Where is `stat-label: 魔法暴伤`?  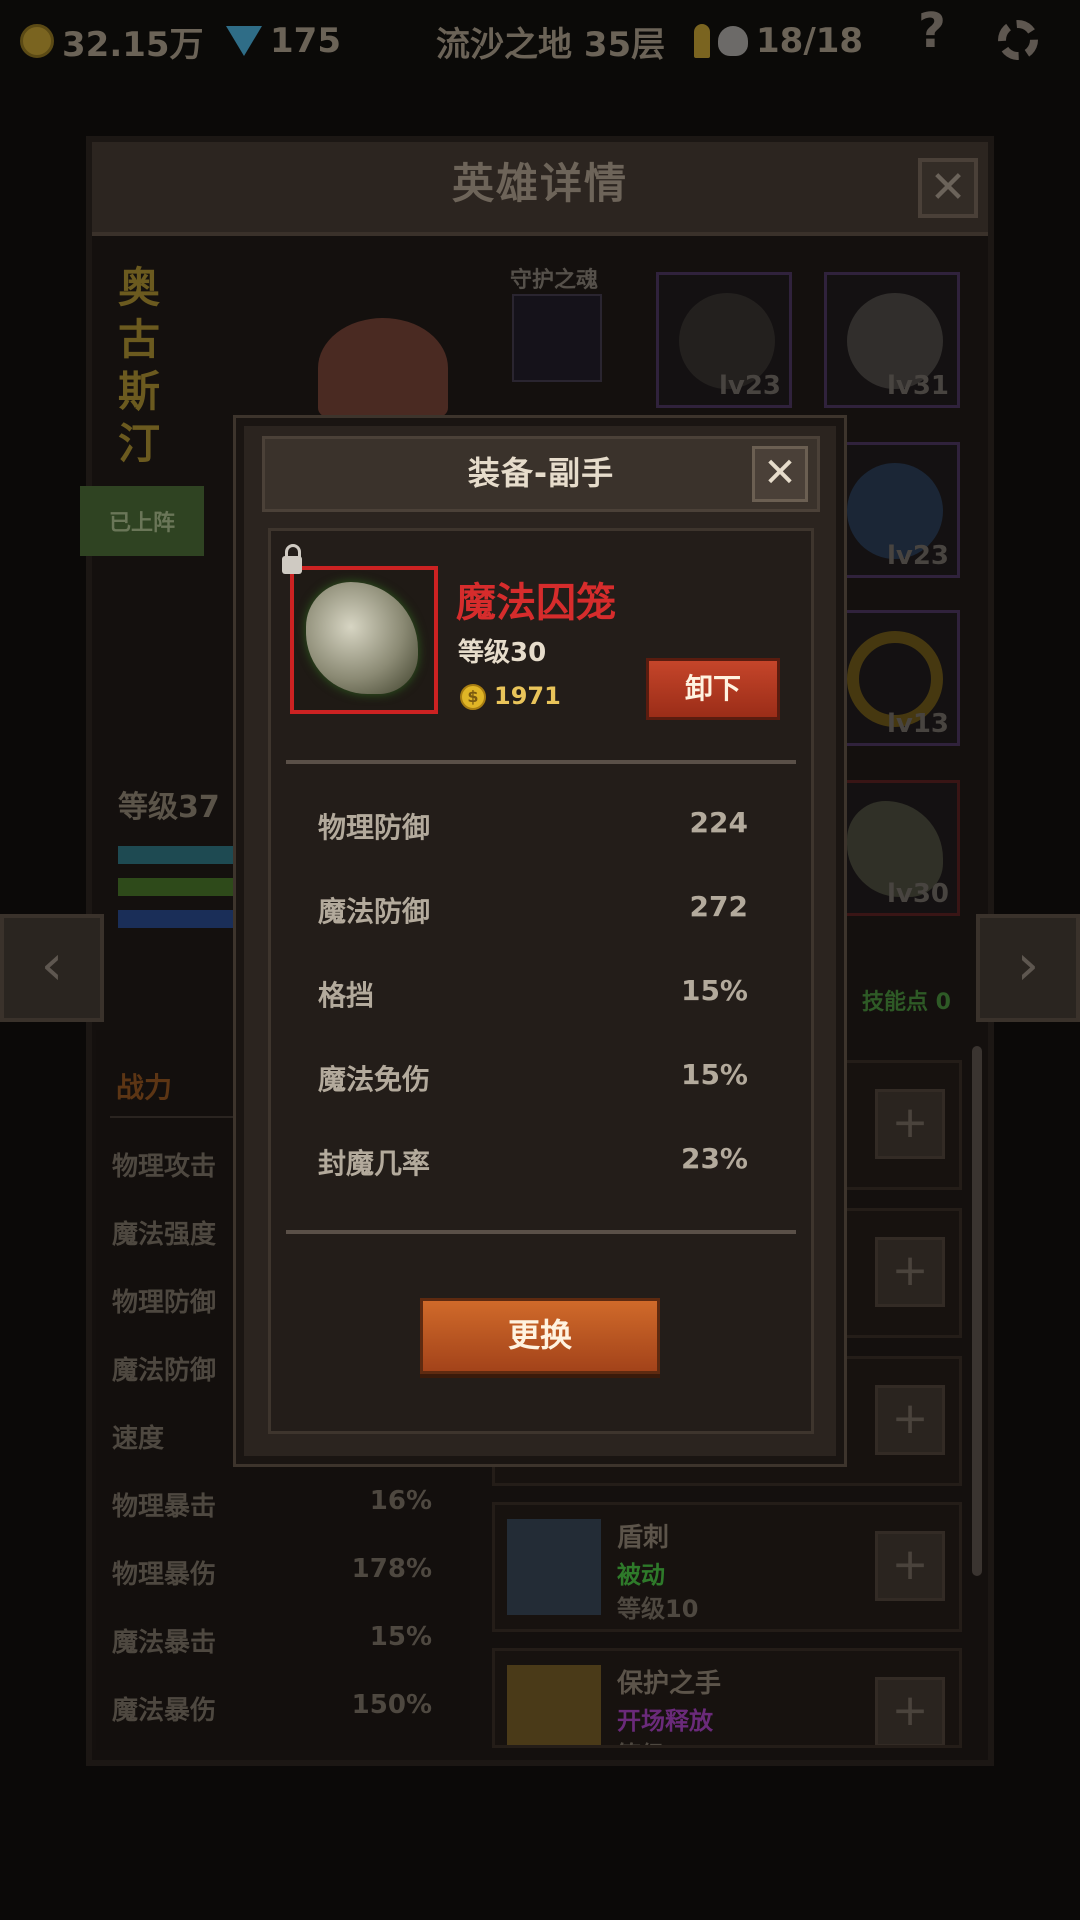
stat-label: 魔法暴伤 is located at coordinates (164, 1711).